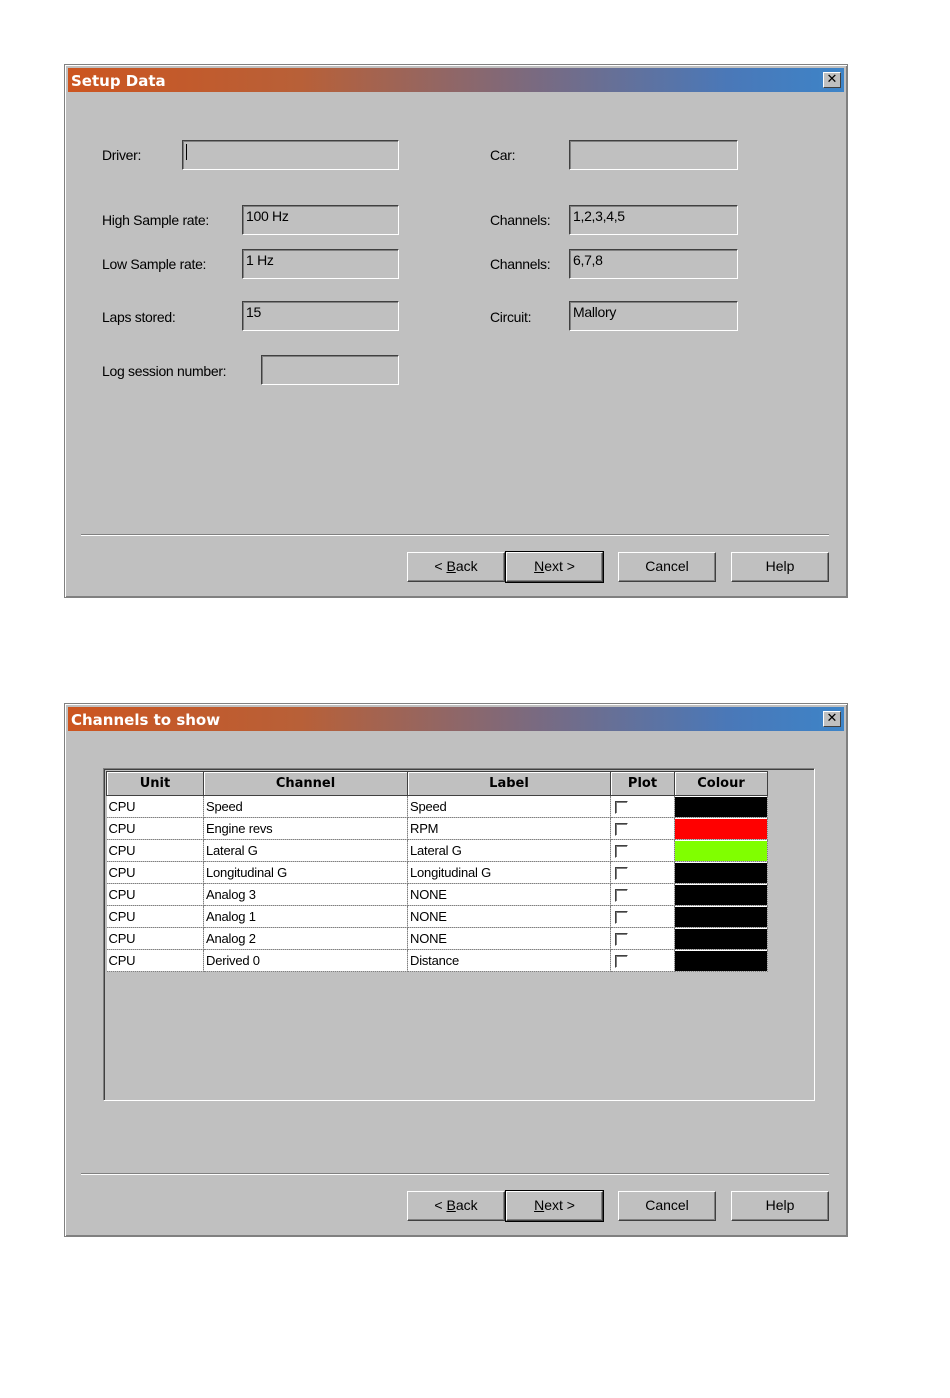  I want to click on column-header-plot: Plot, so click(642, 783).